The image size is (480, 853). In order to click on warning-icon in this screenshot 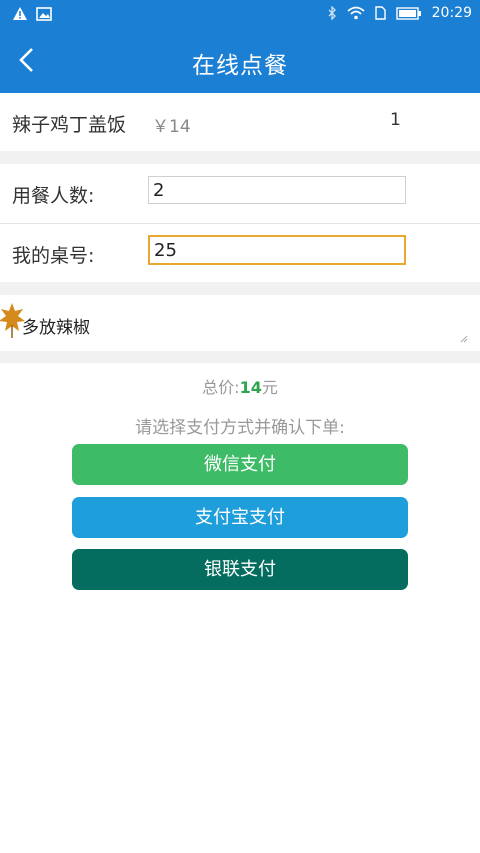, I will do `click(20, 13)`.